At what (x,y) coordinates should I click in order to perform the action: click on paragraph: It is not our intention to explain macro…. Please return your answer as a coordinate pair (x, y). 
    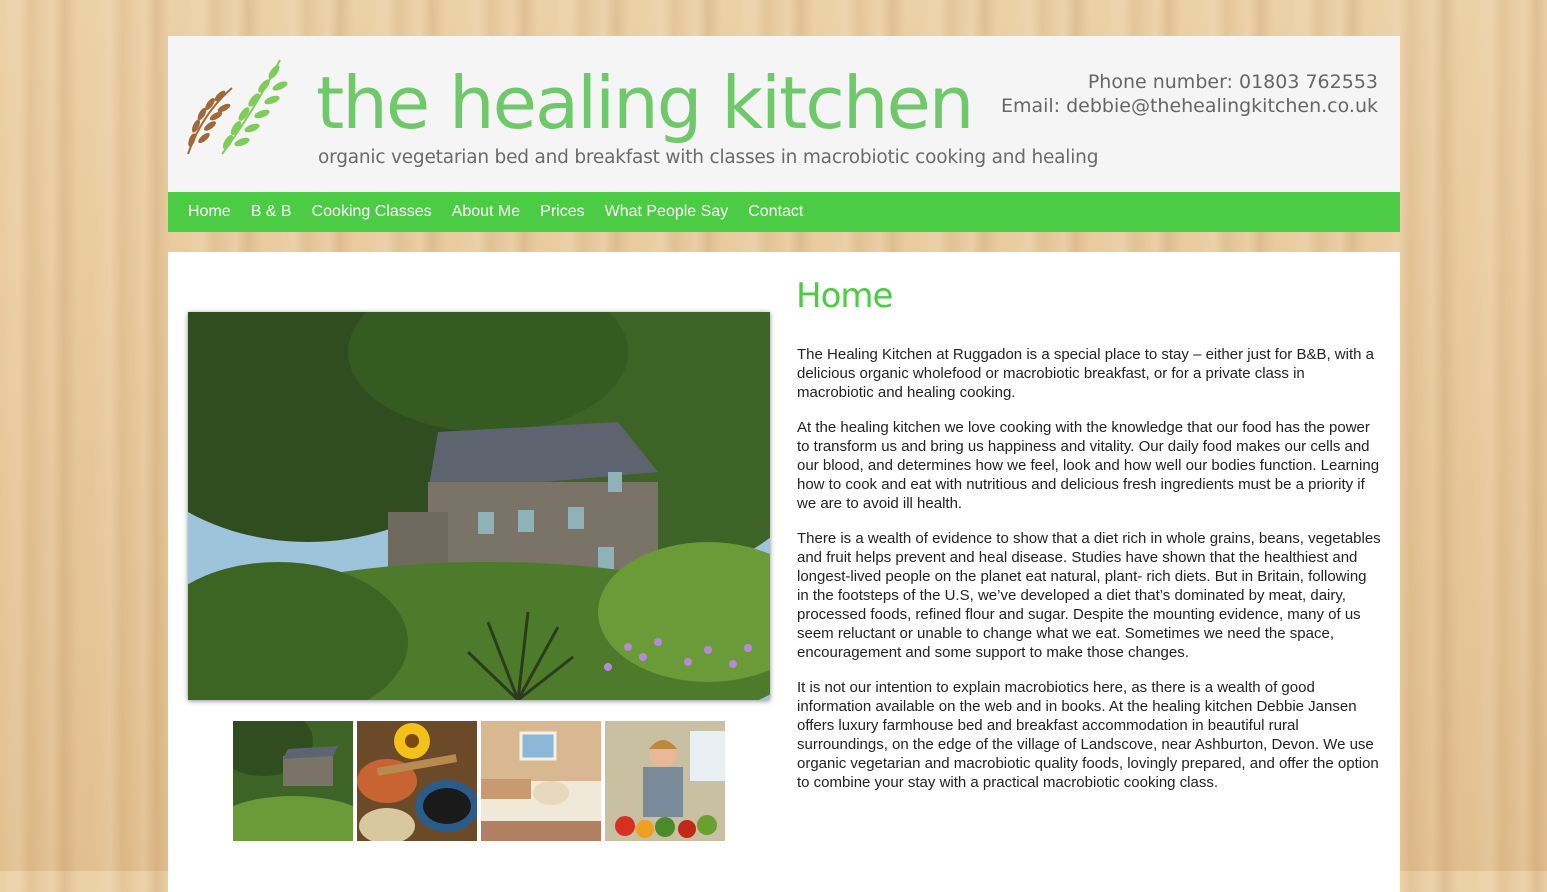
    Looking at the image, I should click on (1088, 735).